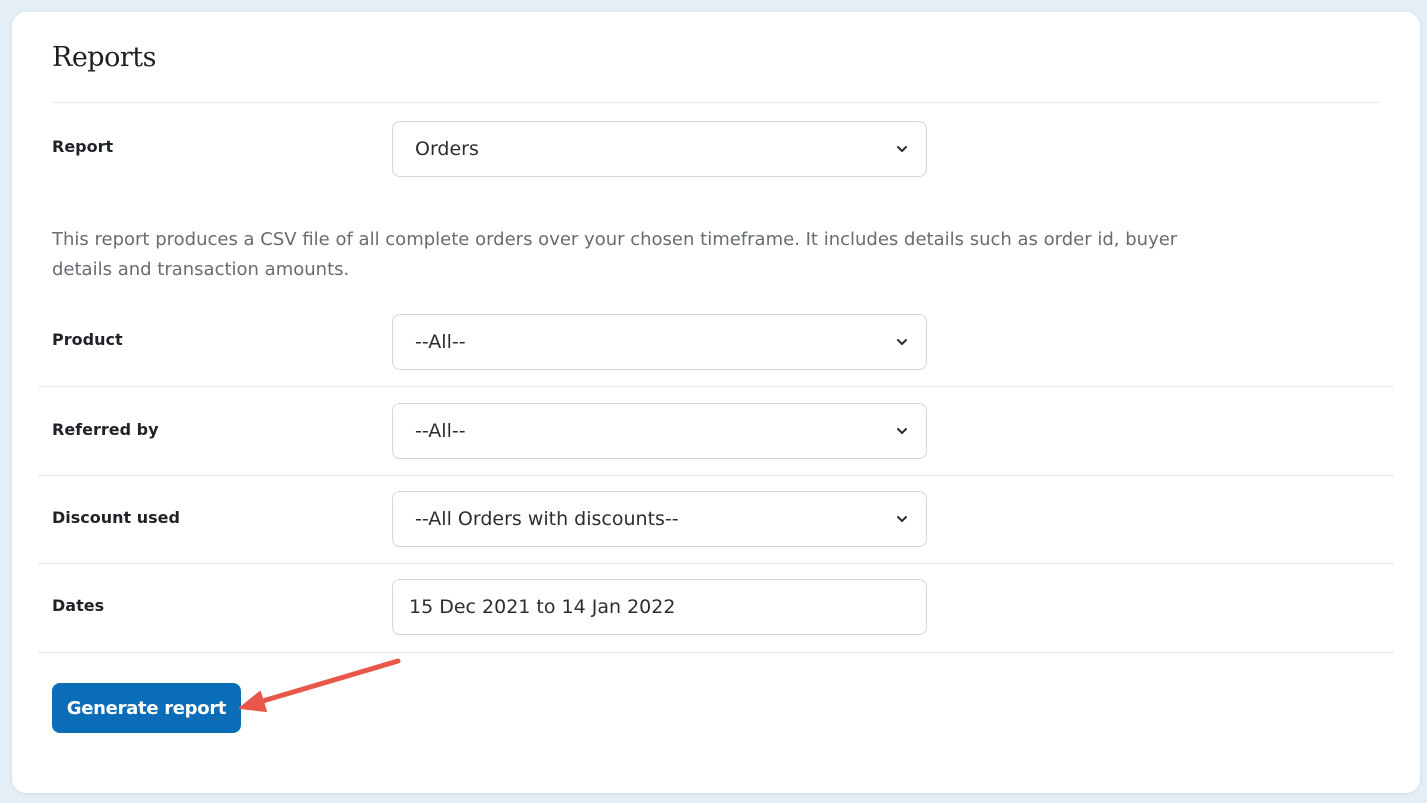 The image size is (1427, 803). What do you see at coordinates (83, 146) in the screenshot?
I see `report-label: Report` at bounding box center [83, 146].